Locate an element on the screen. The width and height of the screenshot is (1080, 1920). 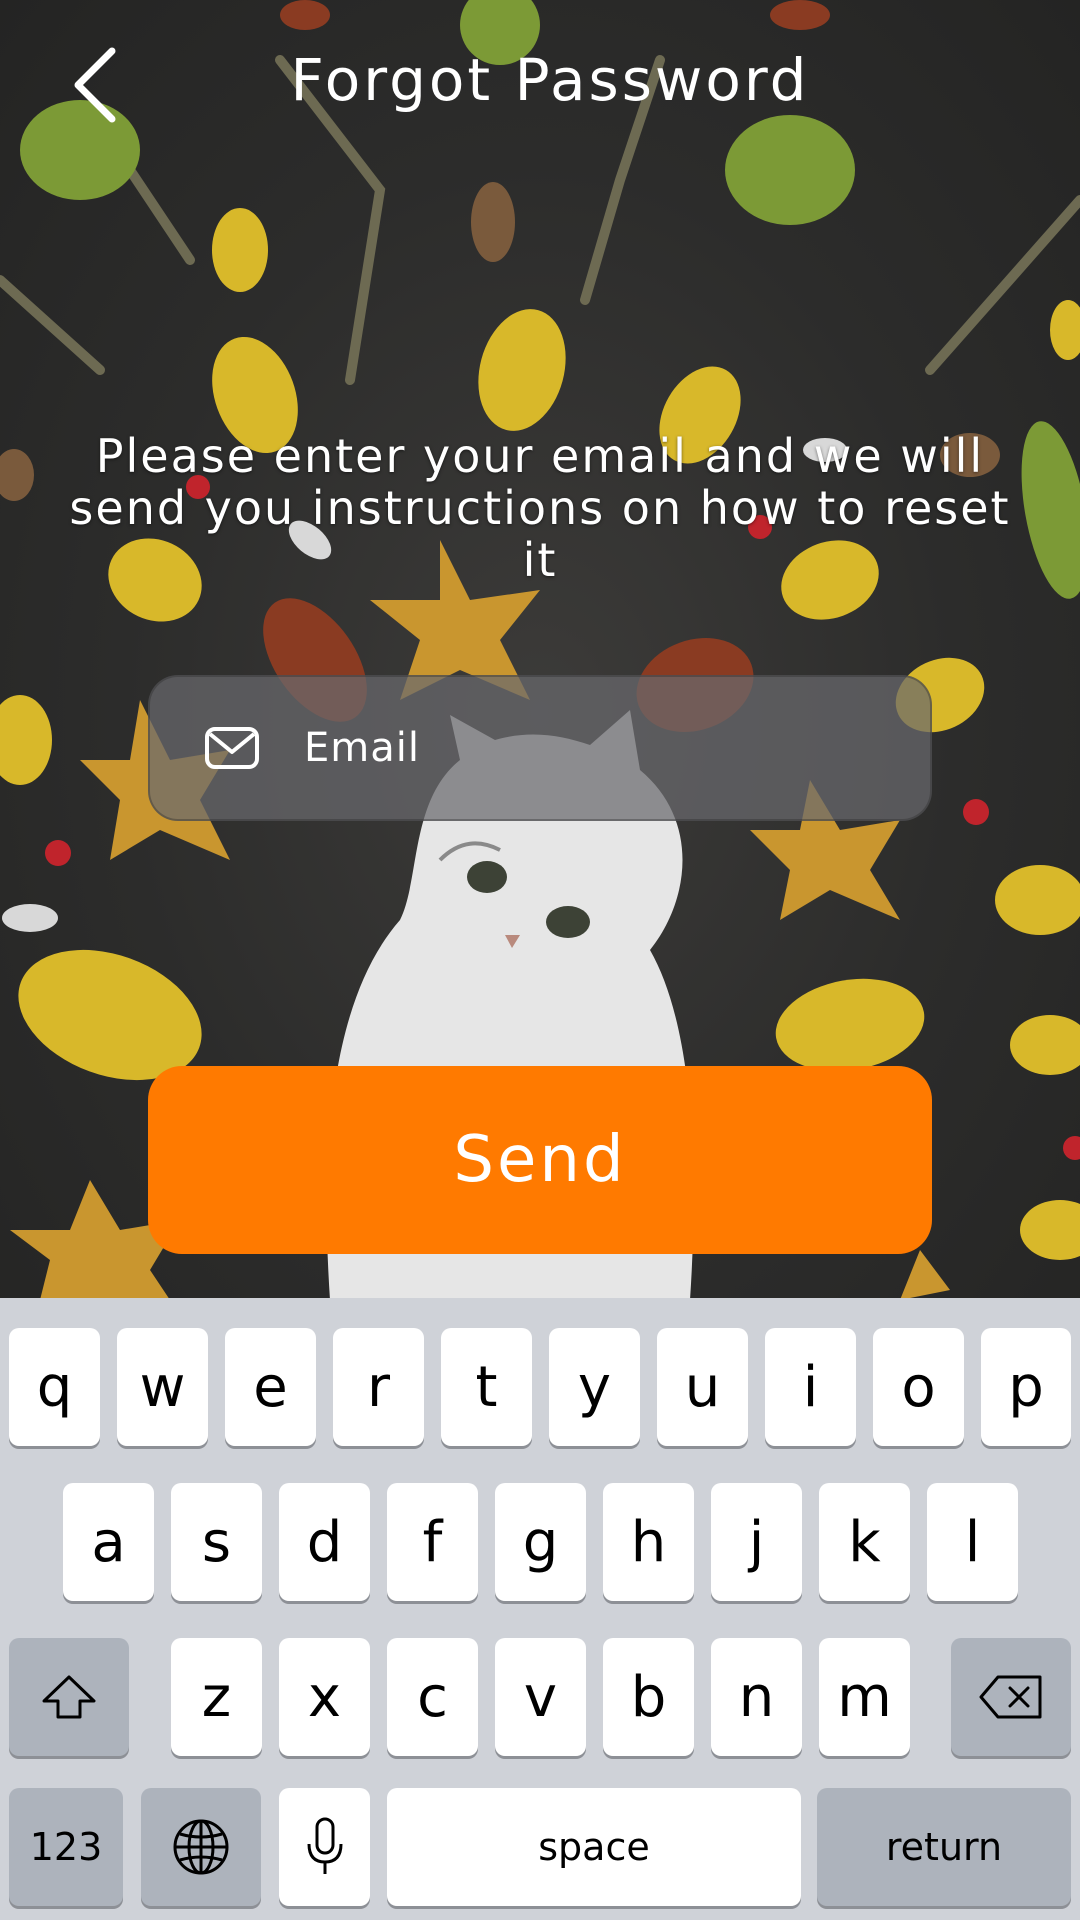
key-o: o is located at coordinates (918, 1387).